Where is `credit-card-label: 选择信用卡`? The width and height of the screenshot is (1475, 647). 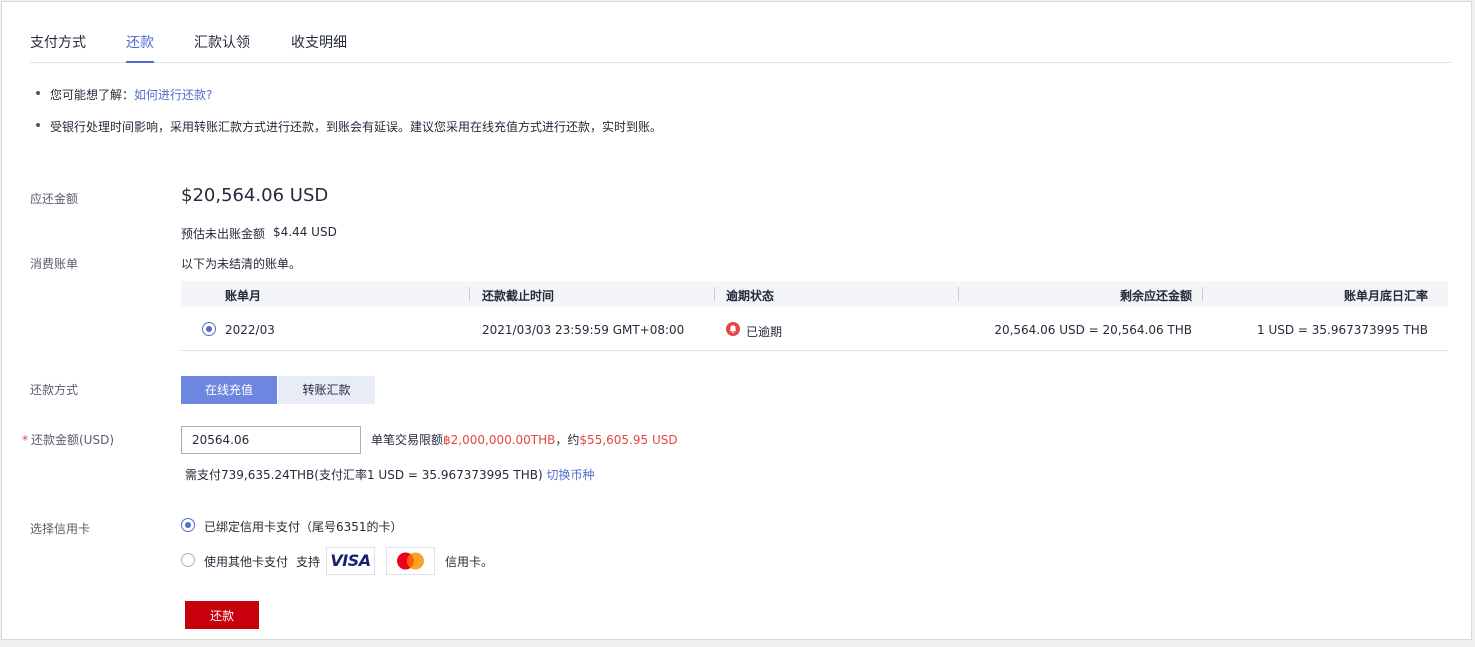
credit-card-label: 选择信用卡 is located at coordinates (60, 529).